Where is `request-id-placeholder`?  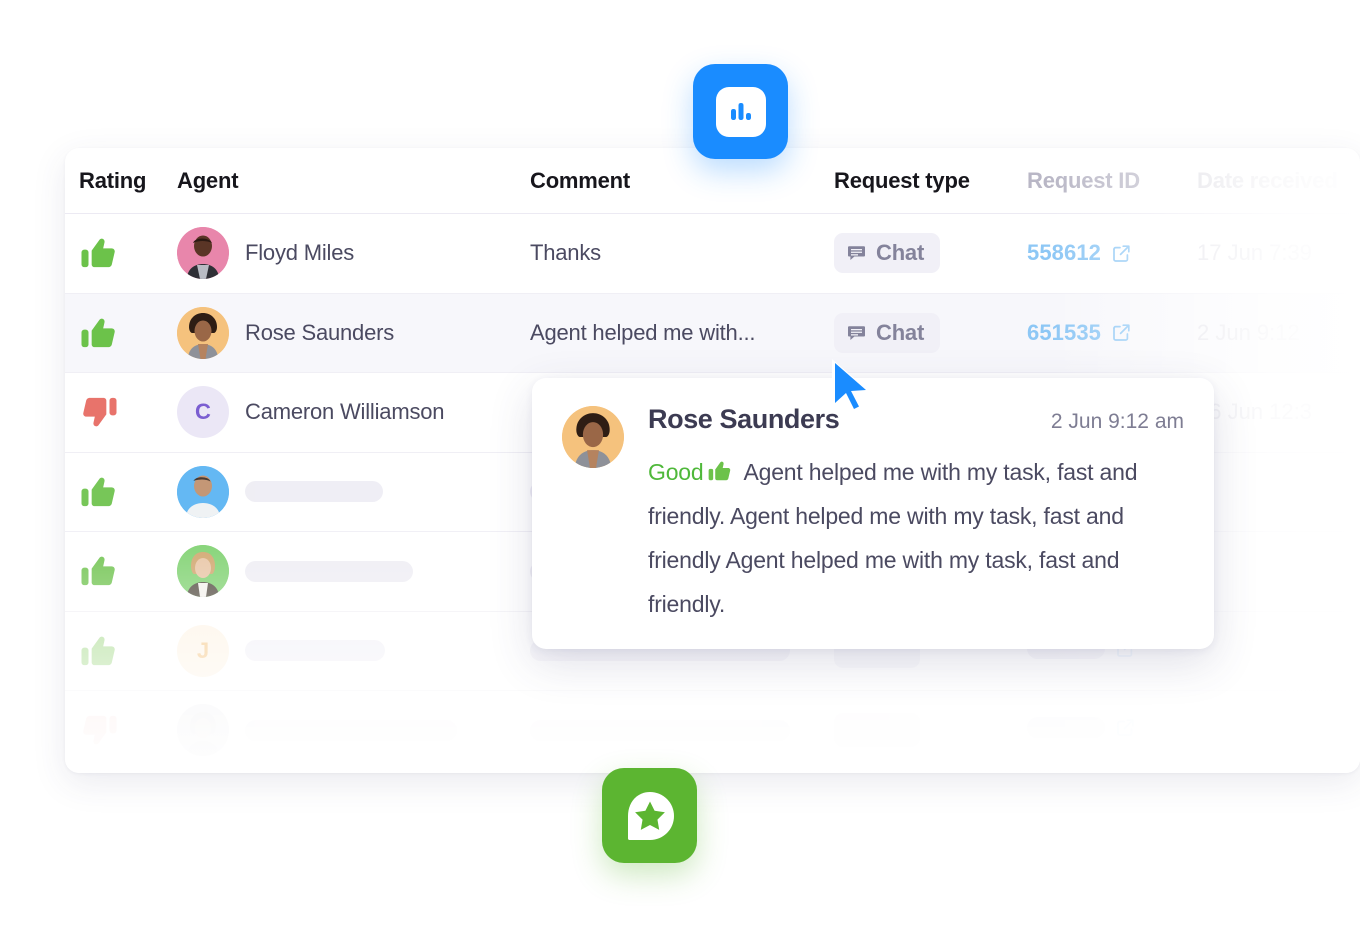 request-id-placeholder is located at coordinates (1066, 728).